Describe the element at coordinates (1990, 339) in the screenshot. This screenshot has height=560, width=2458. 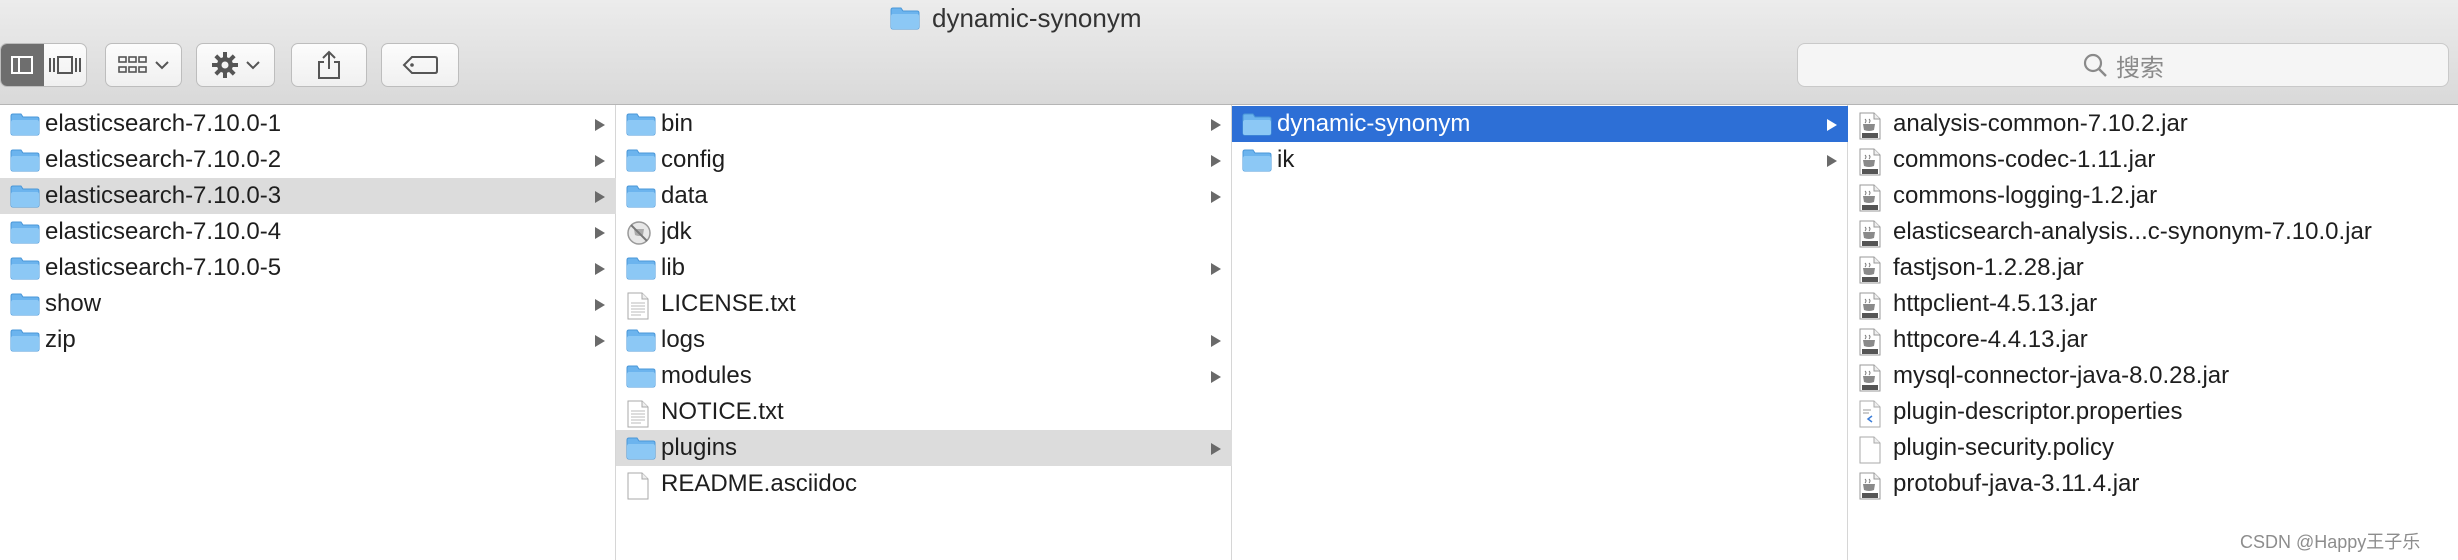
I see `item-label: httpcore-4.4.13.jar` at that location.